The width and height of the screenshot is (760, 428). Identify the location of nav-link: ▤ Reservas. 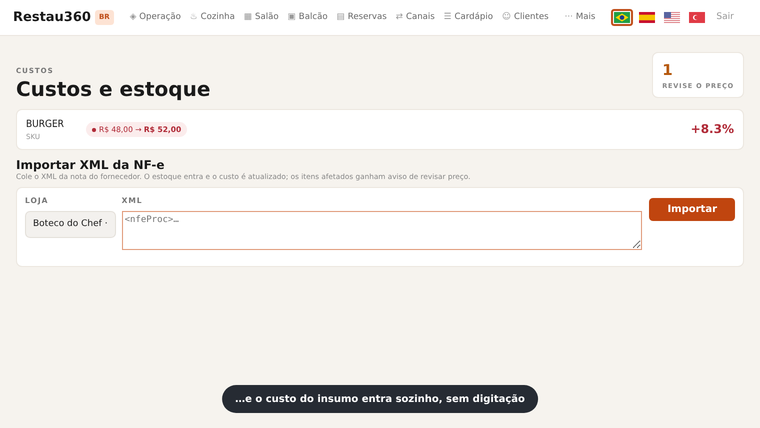
(361, 17).